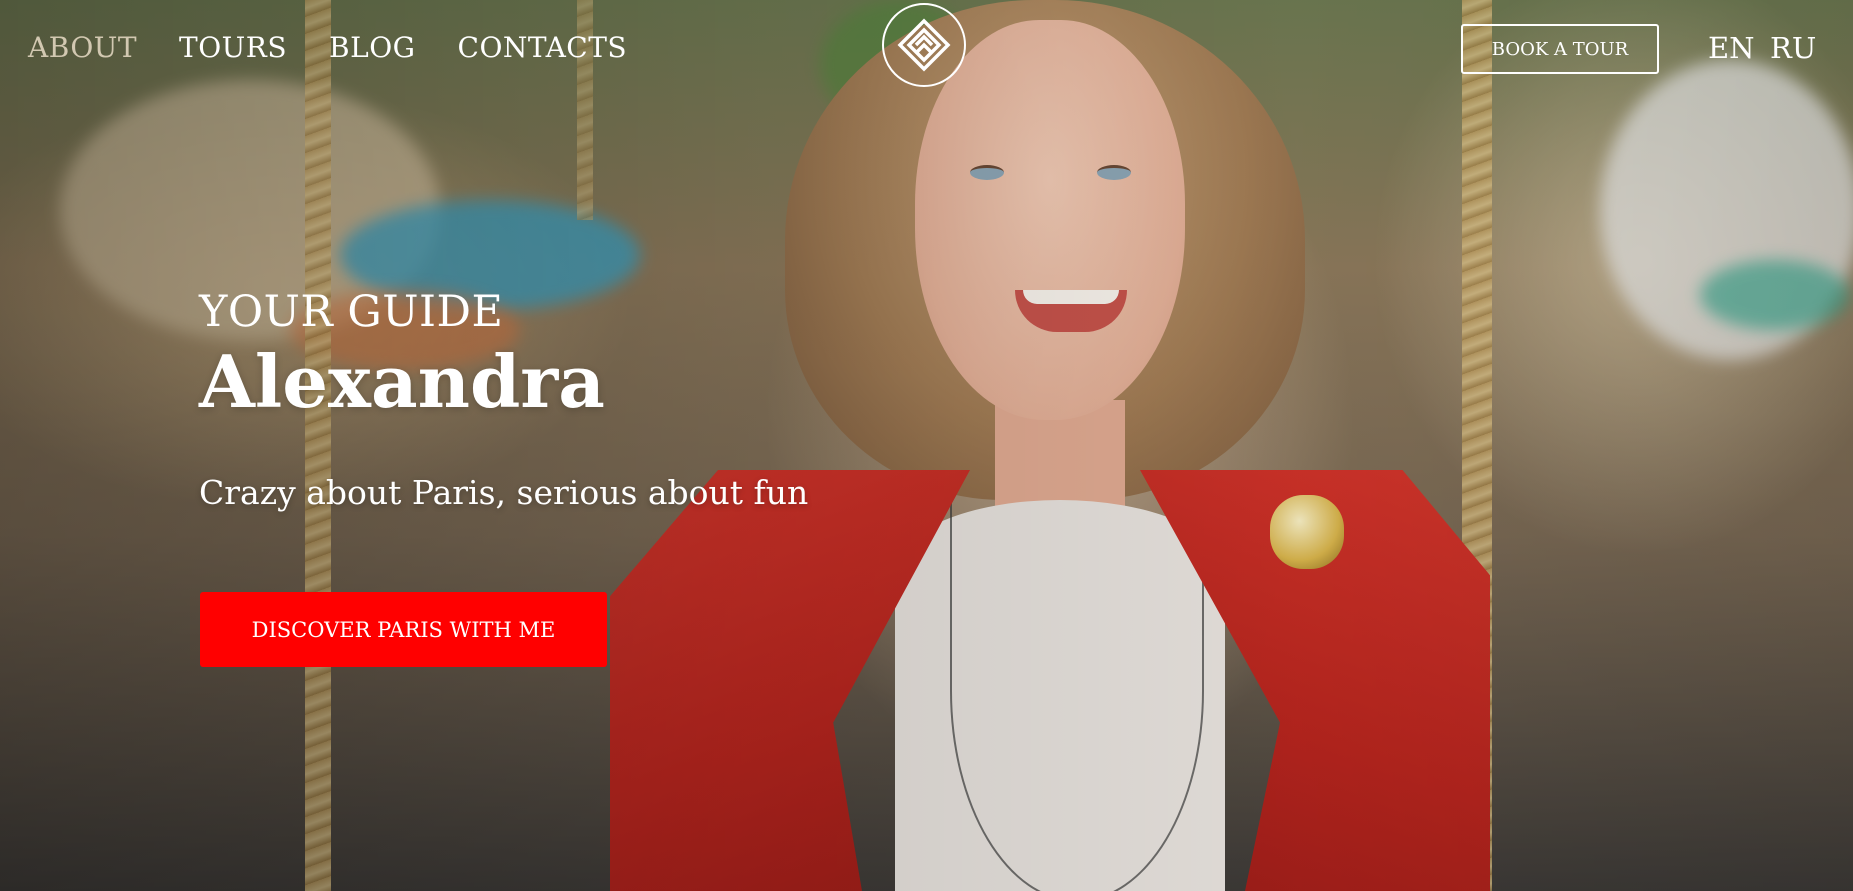 This screenshot has height=891, width=1853. I want to click on nav-links: ABOUT TOURS BLOG CONTACTS, so click(327, 48).